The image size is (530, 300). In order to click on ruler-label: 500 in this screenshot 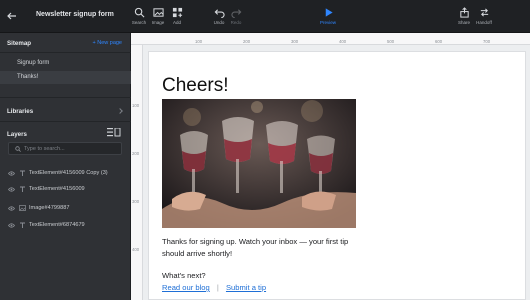, I will do `click(391, 41)`.